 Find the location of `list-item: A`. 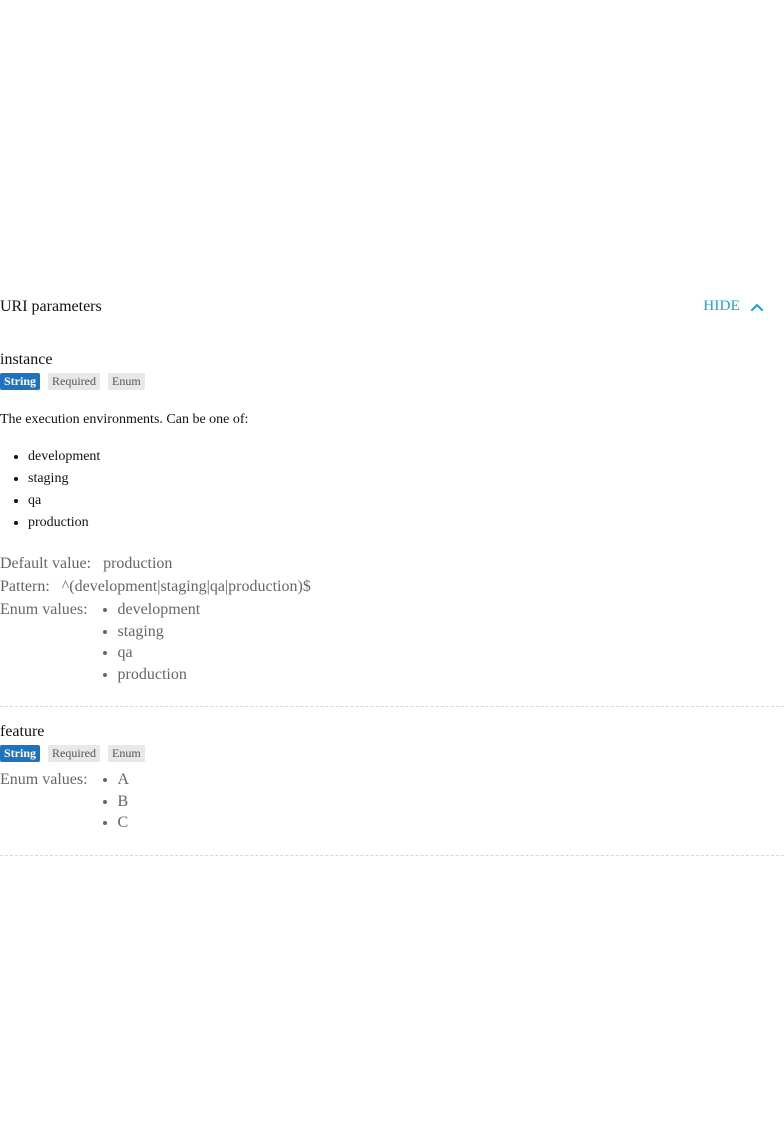

list-item: A is located at coordinates (124, 779).